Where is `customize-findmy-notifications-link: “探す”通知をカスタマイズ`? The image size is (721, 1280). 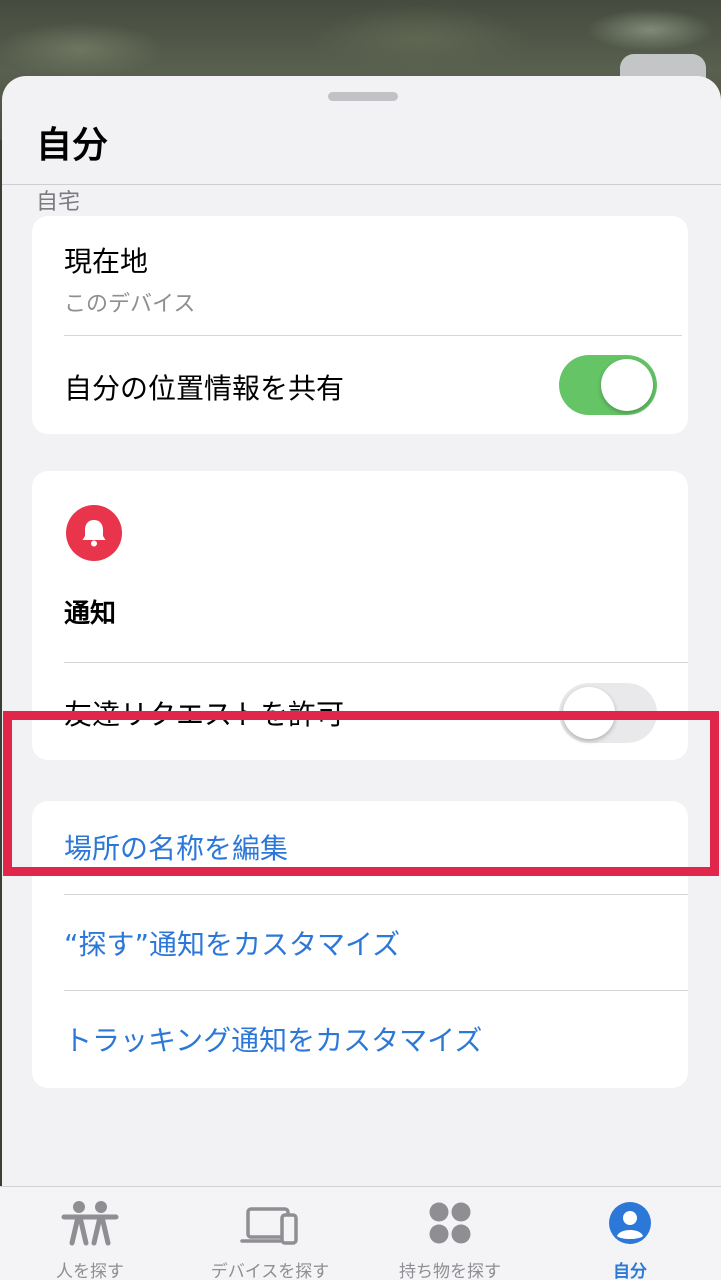
customize-findmy-notifications-link: “探す”通知をカスタマイズ is located at coordinates (232, 943).